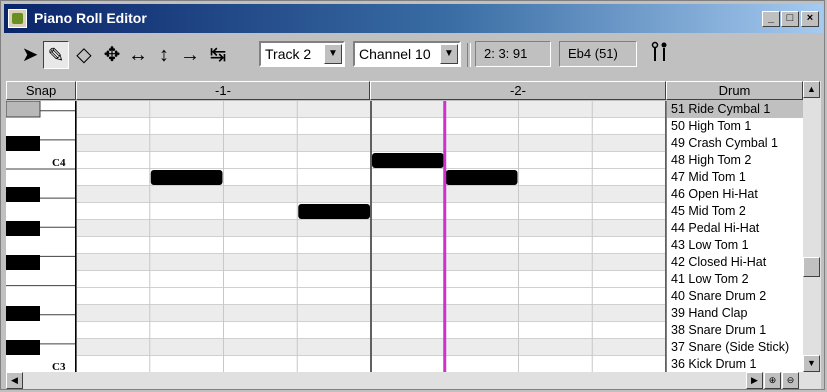 The width and height of the screenshot is (827, 392). What do you see at coordinates (735, 330) in the screenshot?
I see `drum-list-item: 38 Snare Drum 1` at bounding box center [735, 330].